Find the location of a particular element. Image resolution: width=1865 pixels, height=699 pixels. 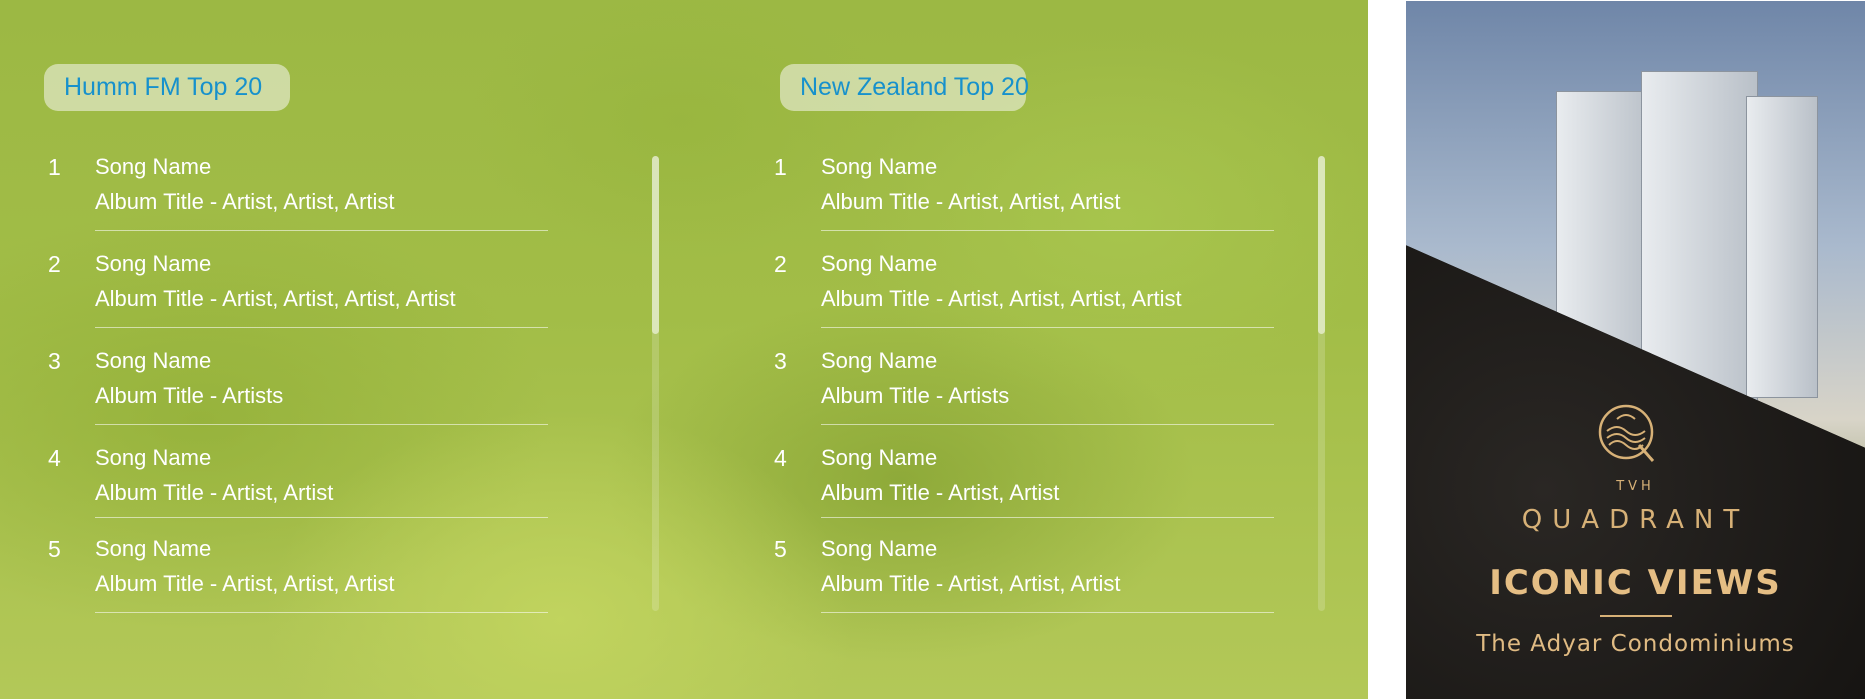

quadrant-logo-icon is located at coordinates (1626, 433).